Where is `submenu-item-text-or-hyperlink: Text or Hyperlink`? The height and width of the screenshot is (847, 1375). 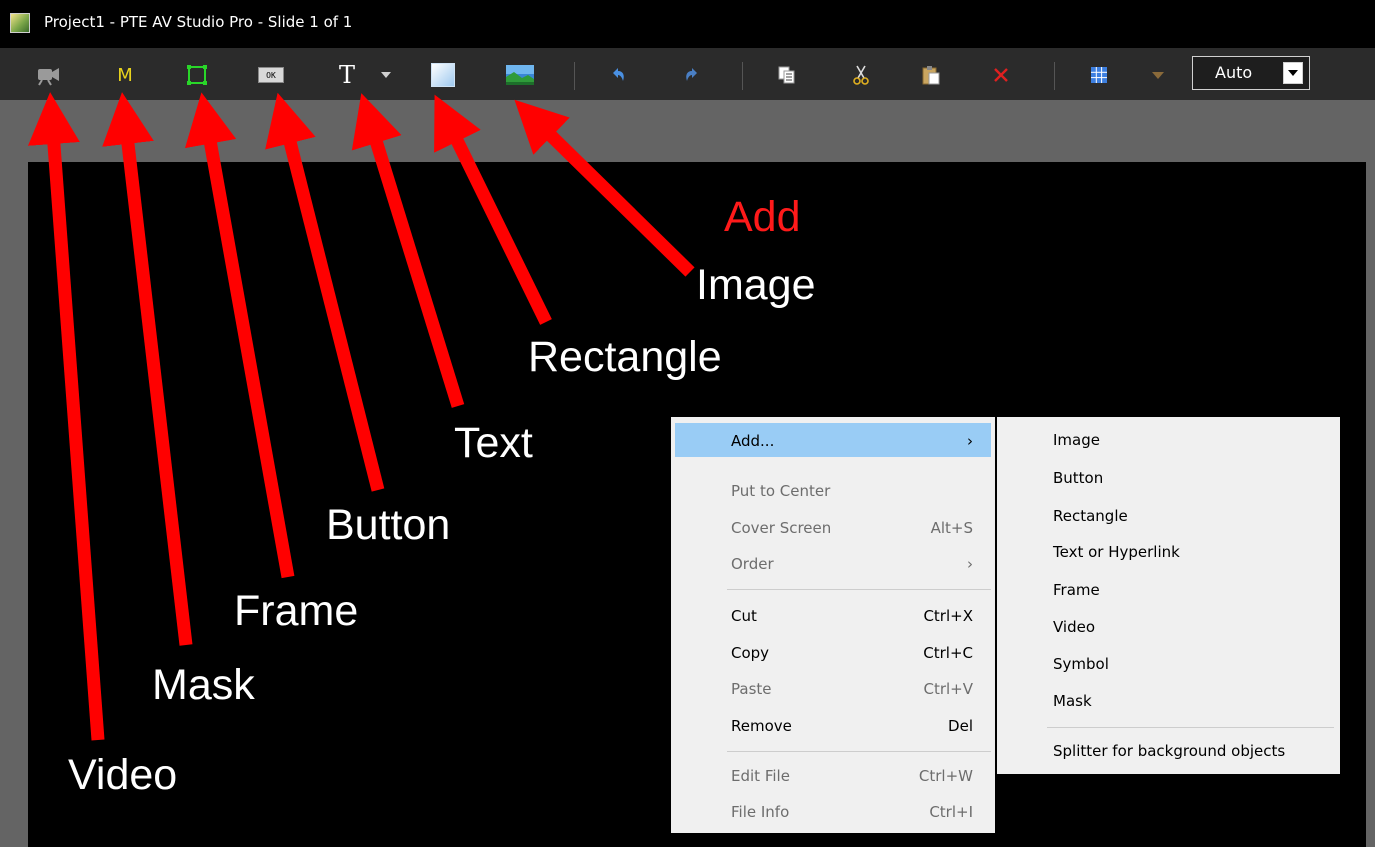 submenu-item-text-or-hyperlink: Text or Hyperlink is located at coordinates (1116, 552).